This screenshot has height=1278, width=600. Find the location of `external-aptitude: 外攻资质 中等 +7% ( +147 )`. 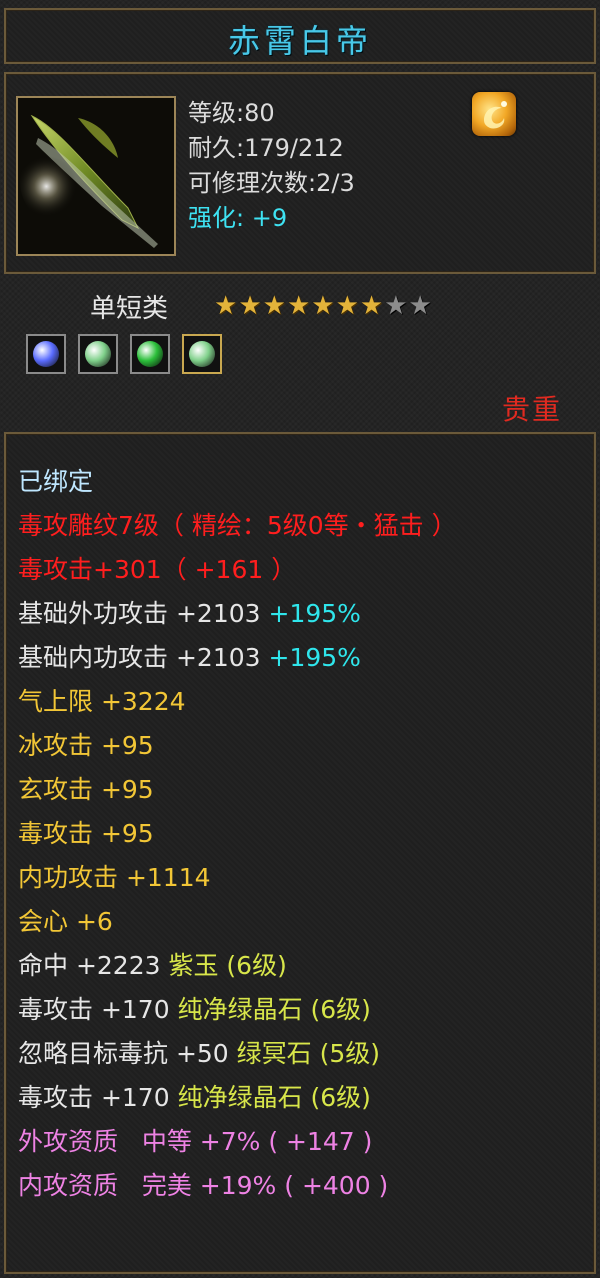

external-aptitude: 外攻资质 中等 +7% ( +147 ) is located at coordinates (195, 1141).